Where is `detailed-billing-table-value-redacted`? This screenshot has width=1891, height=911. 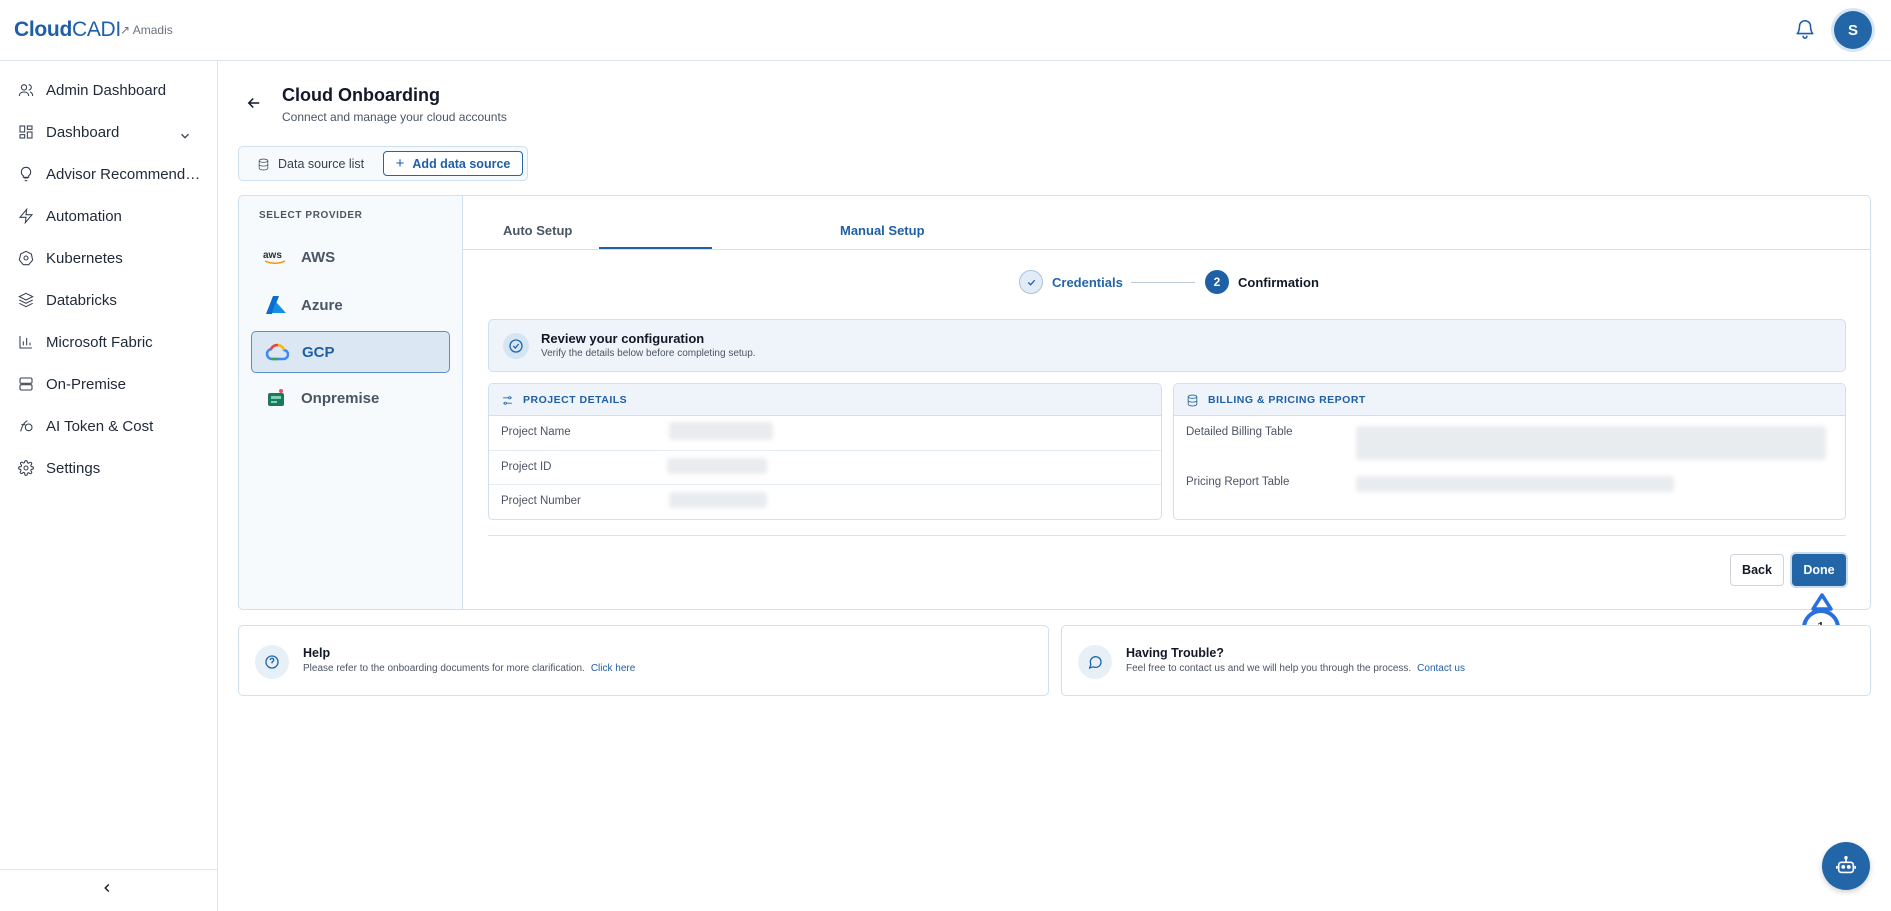 detailed-billing-table-value-redacted is located at coordinates (1591, 443).